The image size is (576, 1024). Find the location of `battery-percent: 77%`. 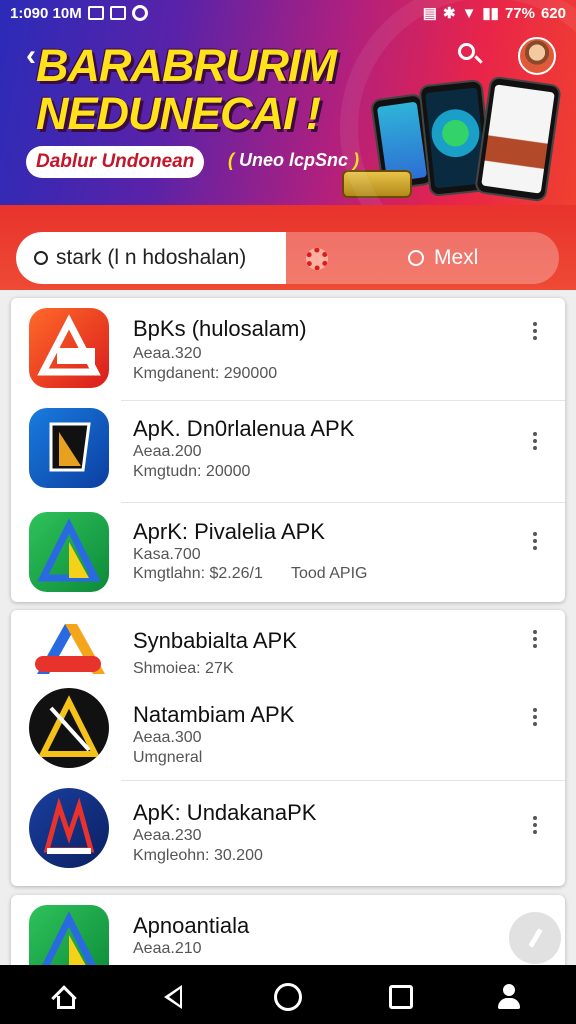

battery-percent: 77% is located at coordinates (519, 13).